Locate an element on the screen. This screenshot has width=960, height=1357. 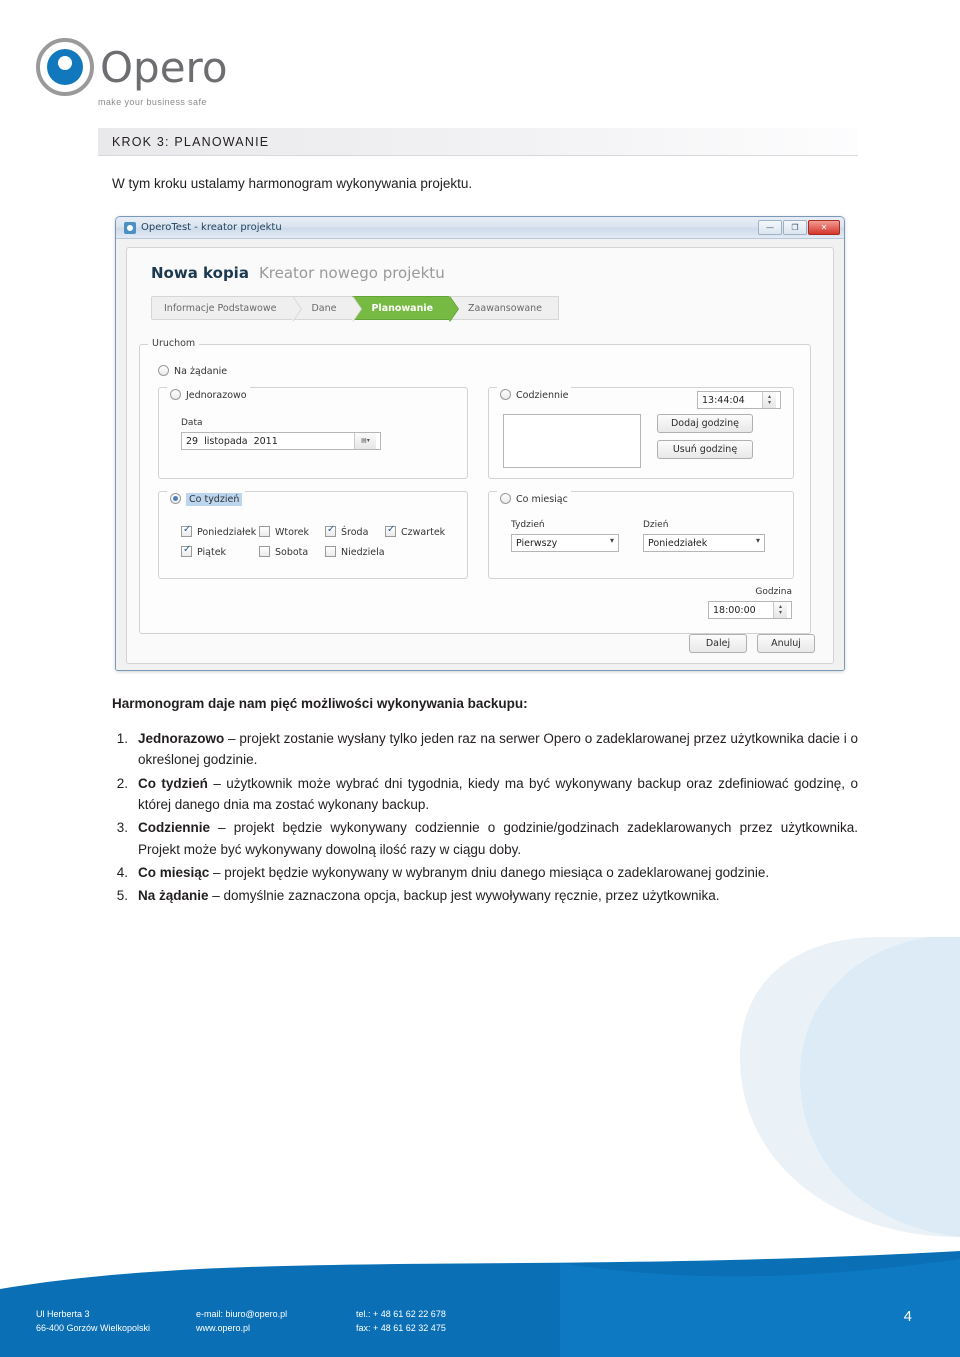
list-item-number: 1. is located at coordinates (122, 738).